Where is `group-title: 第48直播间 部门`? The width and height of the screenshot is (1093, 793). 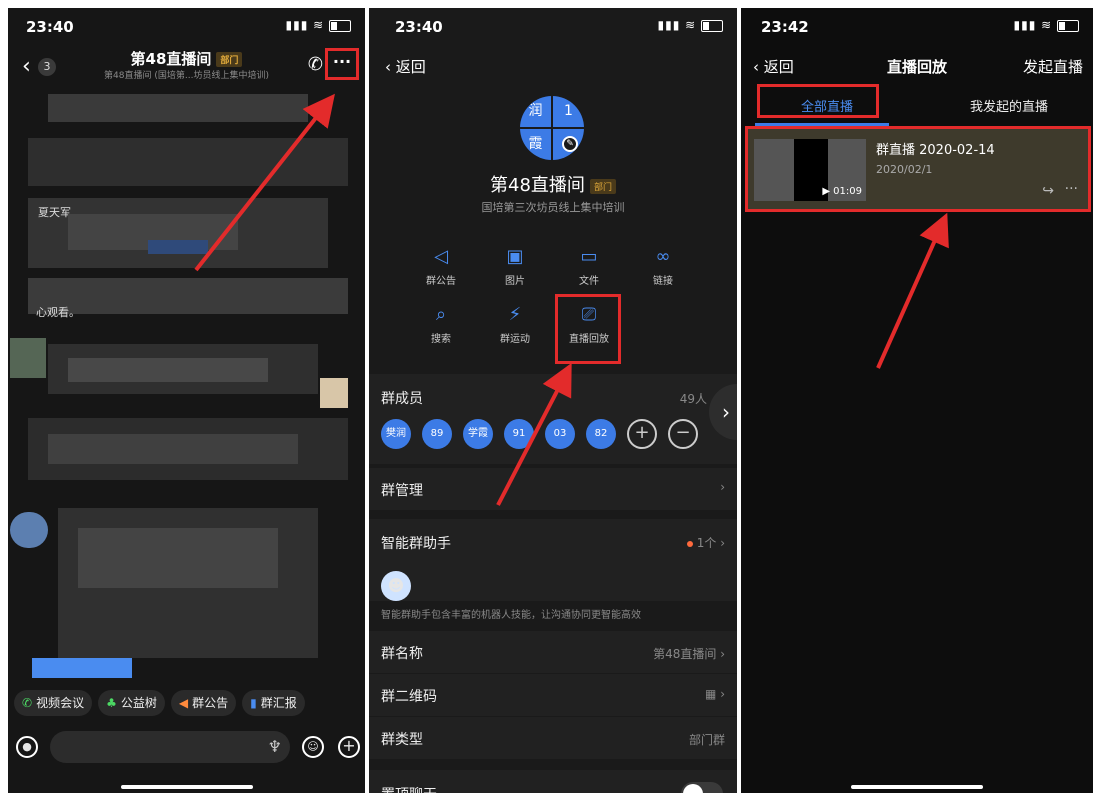
group-title: 第48直播间 部门 is located at coordinates (553, 184).